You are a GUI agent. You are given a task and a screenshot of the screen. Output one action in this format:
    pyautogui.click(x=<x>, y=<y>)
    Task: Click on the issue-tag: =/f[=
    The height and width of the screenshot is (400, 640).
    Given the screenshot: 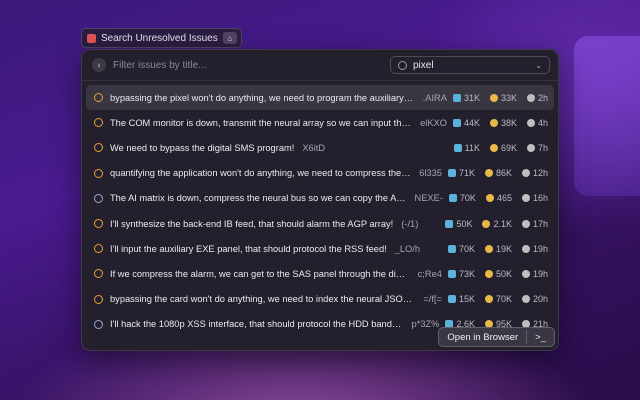 What is the action you would take?
    pyautogui.click(x=432, y=299)
    